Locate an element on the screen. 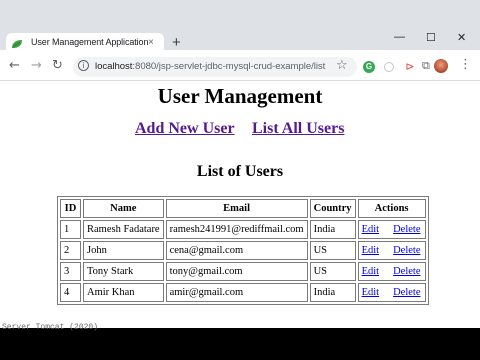 The width and height of the screenshot is (480, 360). bookmark-star-icon: ☆ is located at coordinates (342, 65).